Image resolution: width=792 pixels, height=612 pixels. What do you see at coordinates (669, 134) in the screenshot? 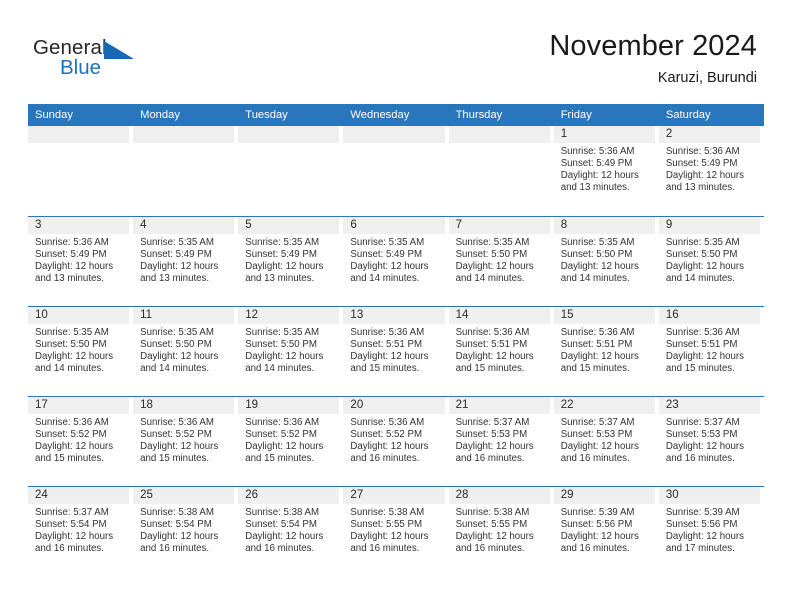
I see `day-number: 2` at bounding box center [669, 134].